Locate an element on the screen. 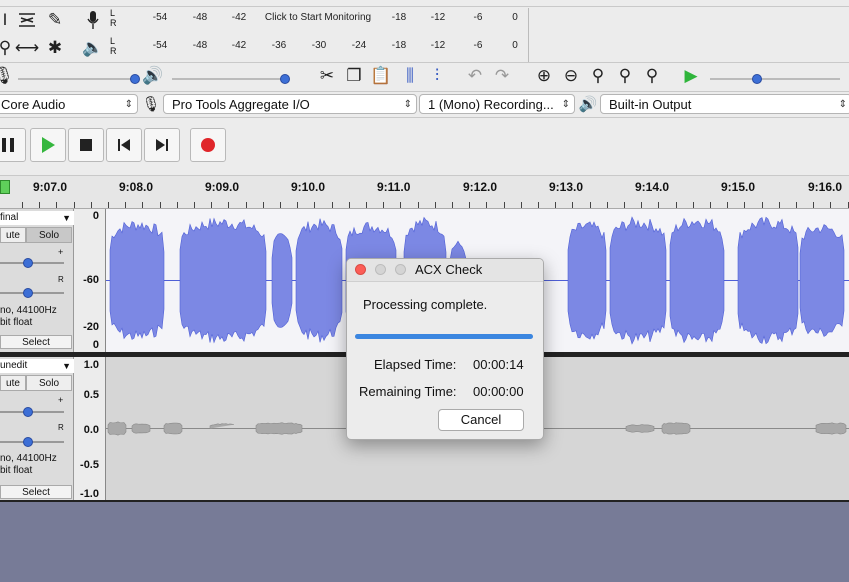  progress-track is located at coordinates (444, 336).